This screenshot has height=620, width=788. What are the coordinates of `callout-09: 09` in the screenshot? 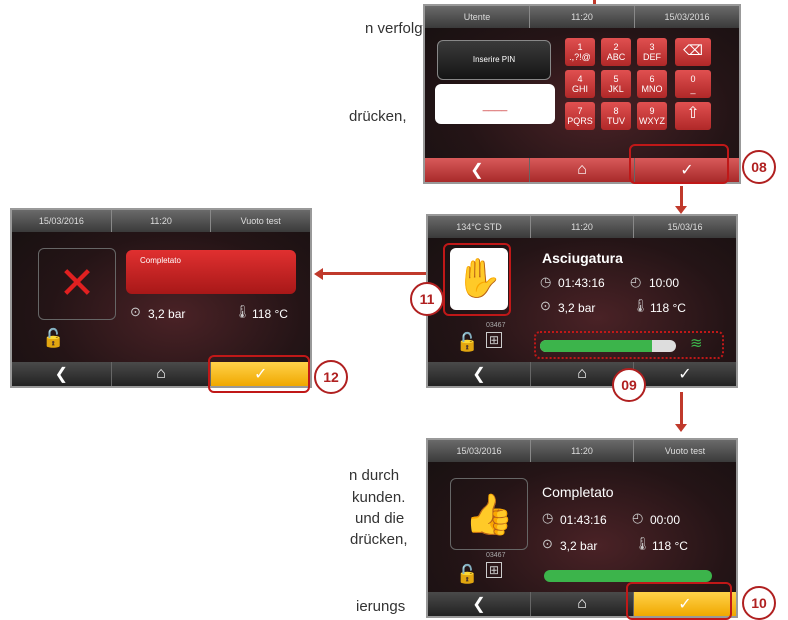 It's located at (629, 385).